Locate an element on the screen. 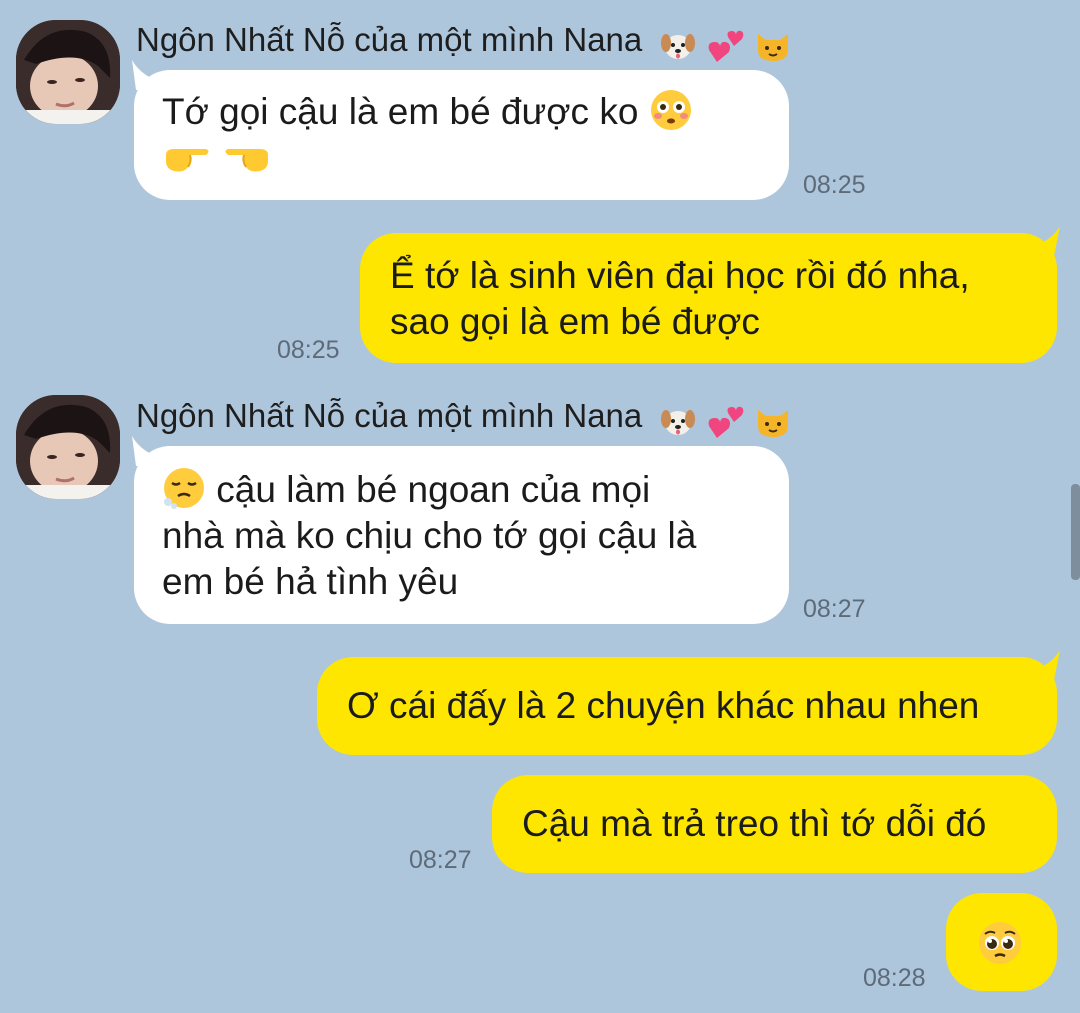  message-text: nhà mà ko chịu cho tớ gọi cậu là is located at coordinates (429, 535).